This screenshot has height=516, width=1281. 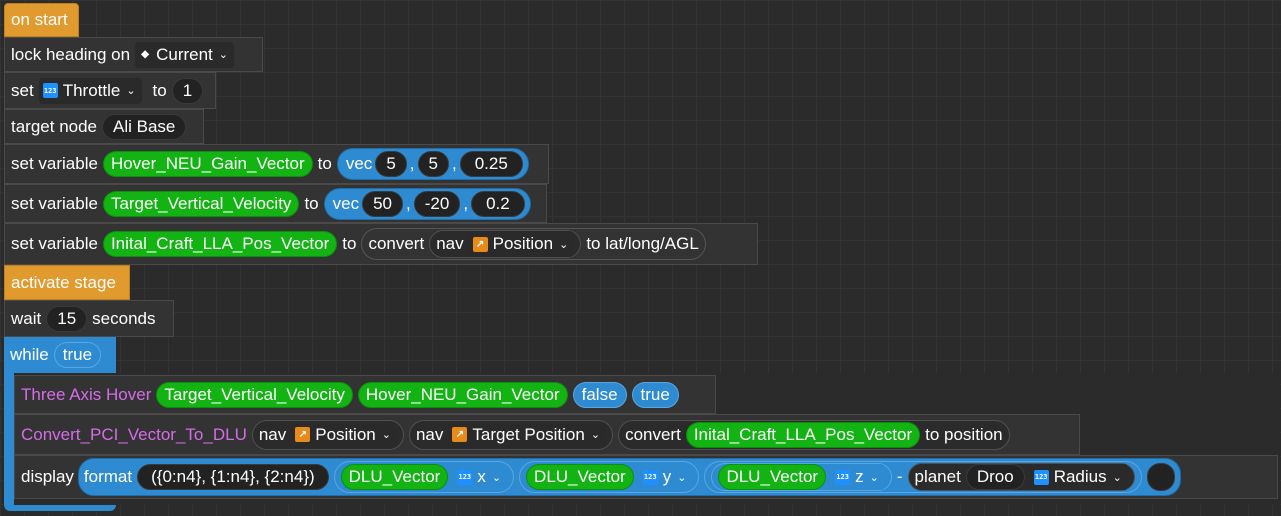 What do you see at coordinates (391, 164) in the screenshot?
I see `vec-x: 5` at bounding box center [391, 164].